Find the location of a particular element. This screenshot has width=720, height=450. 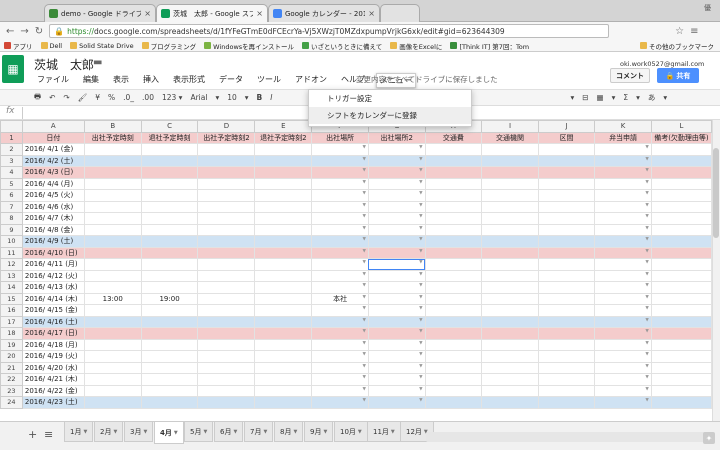

bookmark-item: Windowsを再インストール is located at coordinates (249, 46).